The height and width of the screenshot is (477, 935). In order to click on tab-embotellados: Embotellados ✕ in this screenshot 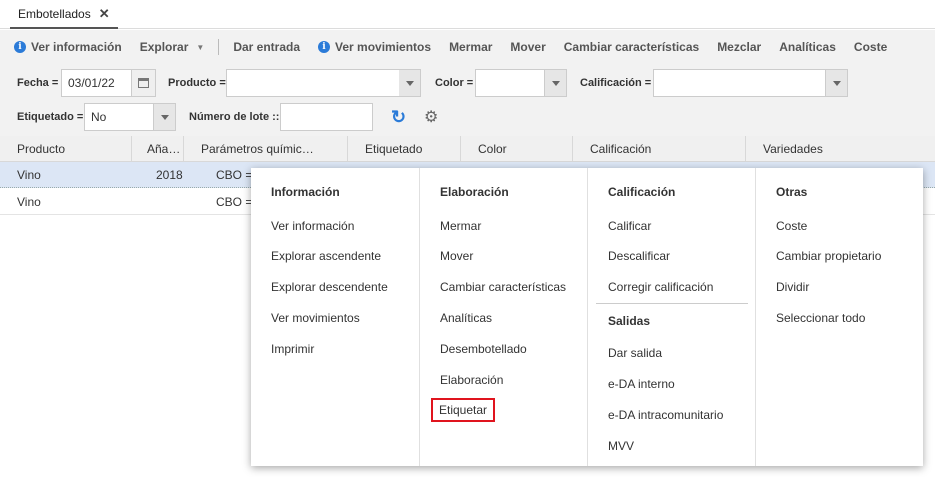, I will do `click(64, 14)`.